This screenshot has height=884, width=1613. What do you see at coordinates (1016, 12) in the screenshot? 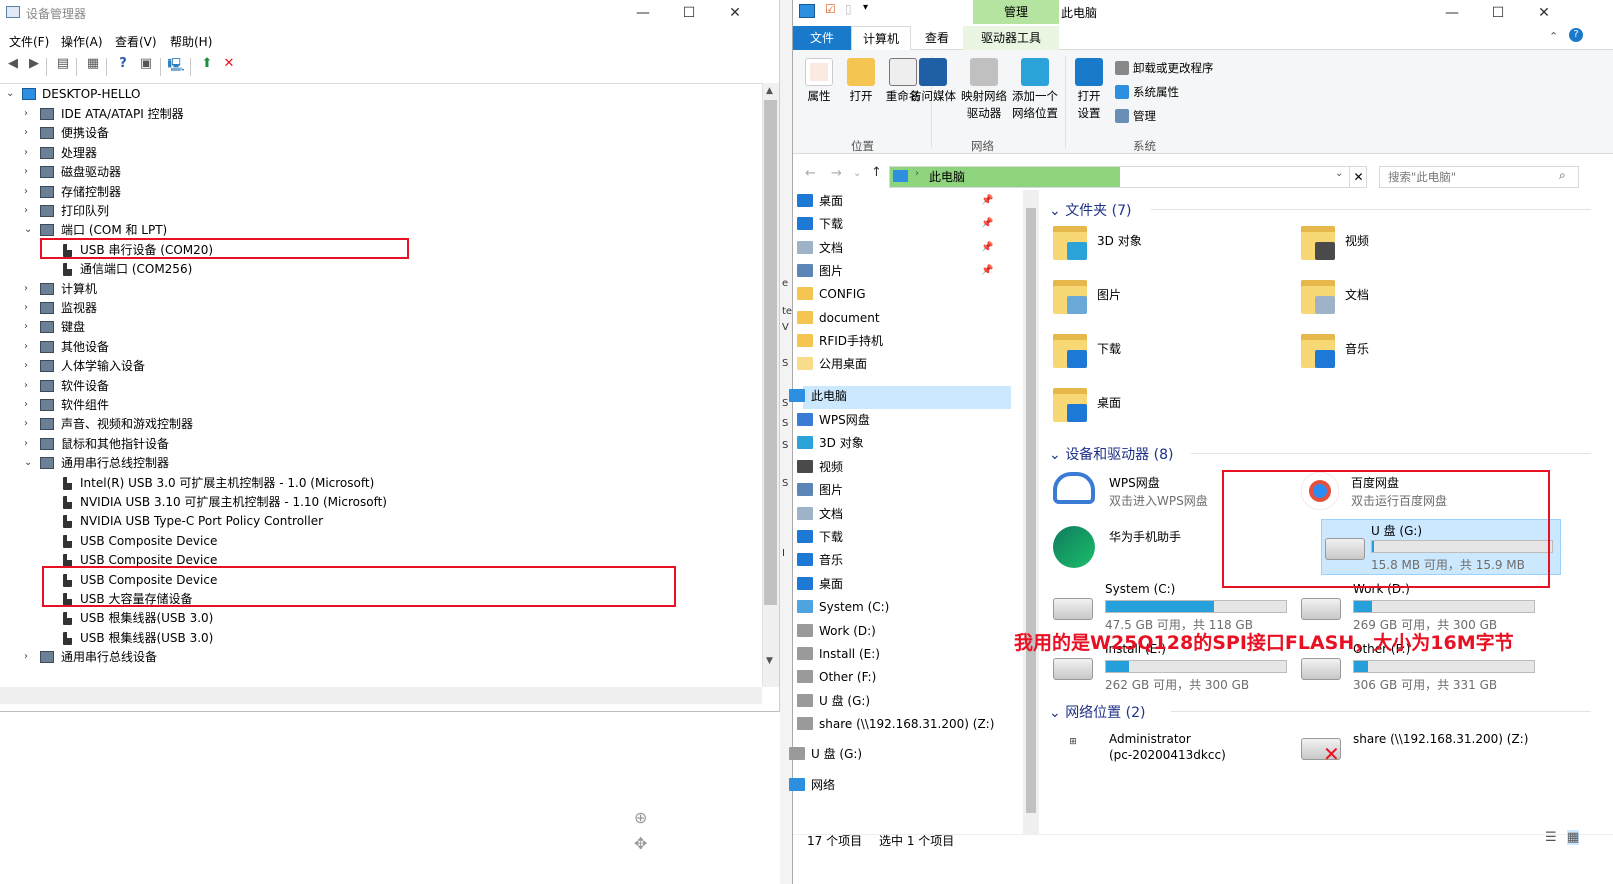
I see `manage-context-tab: 管理` at bounding box center [1016, 12].